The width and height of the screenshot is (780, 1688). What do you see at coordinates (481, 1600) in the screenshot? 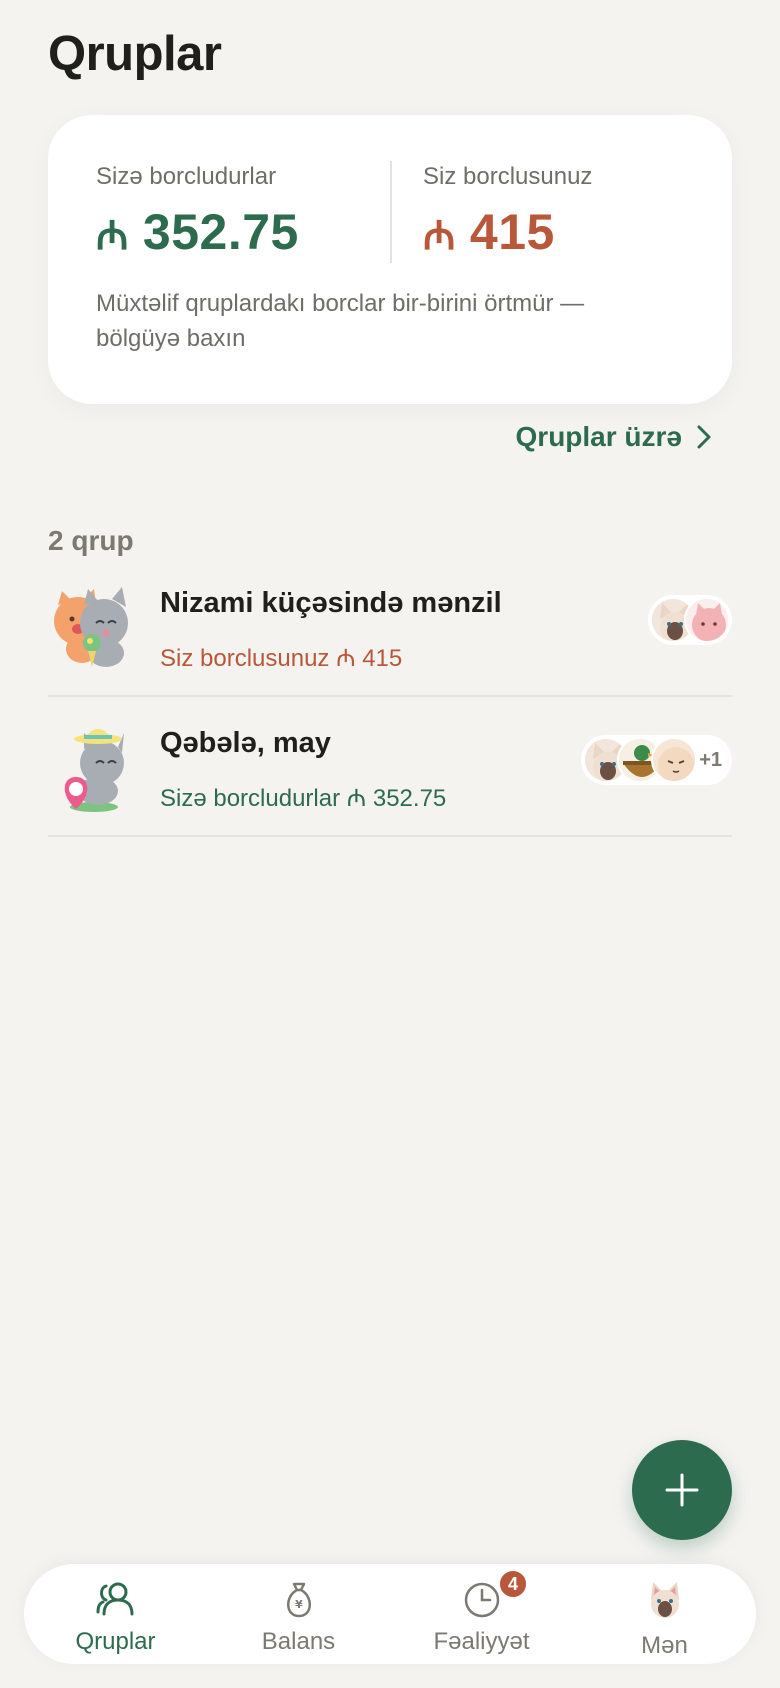
I see `clock-icon` at bounding box center [481, 1600].